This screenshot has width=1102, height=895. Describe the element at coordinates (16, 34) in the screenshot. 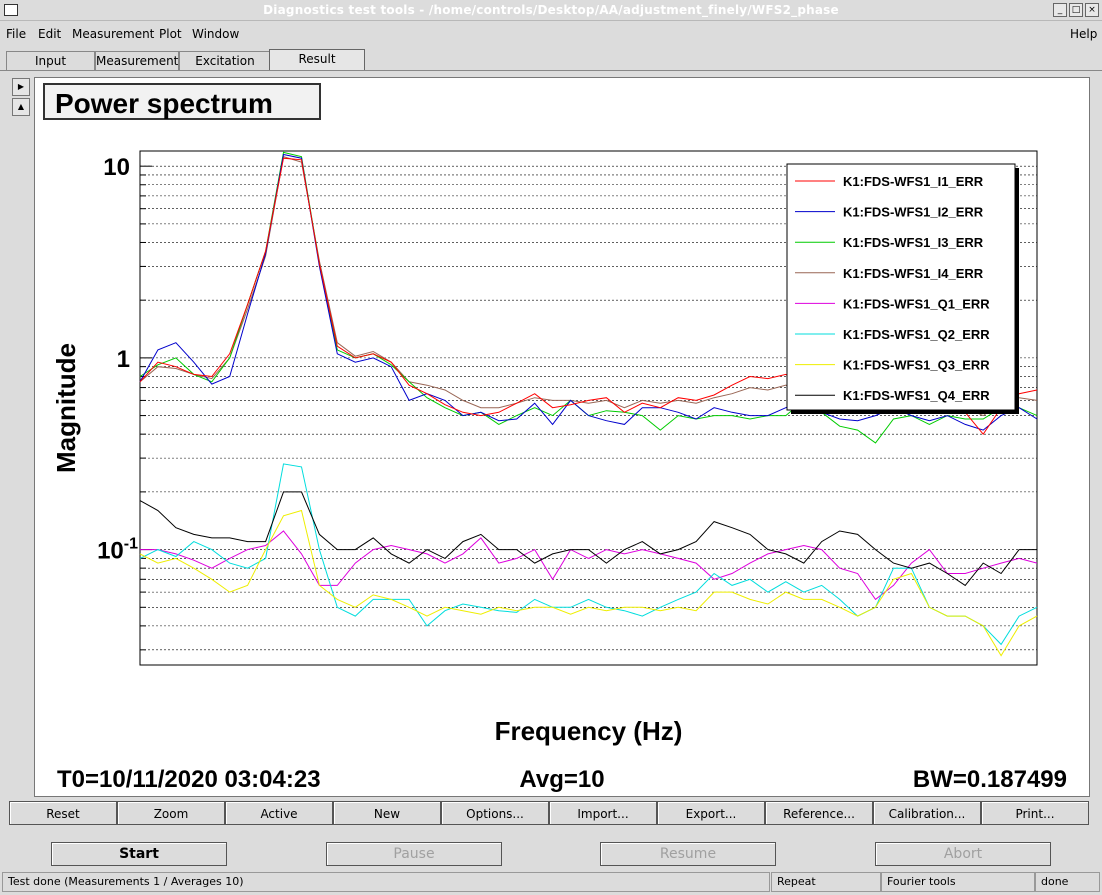

I see `menu-file: File` at that location.